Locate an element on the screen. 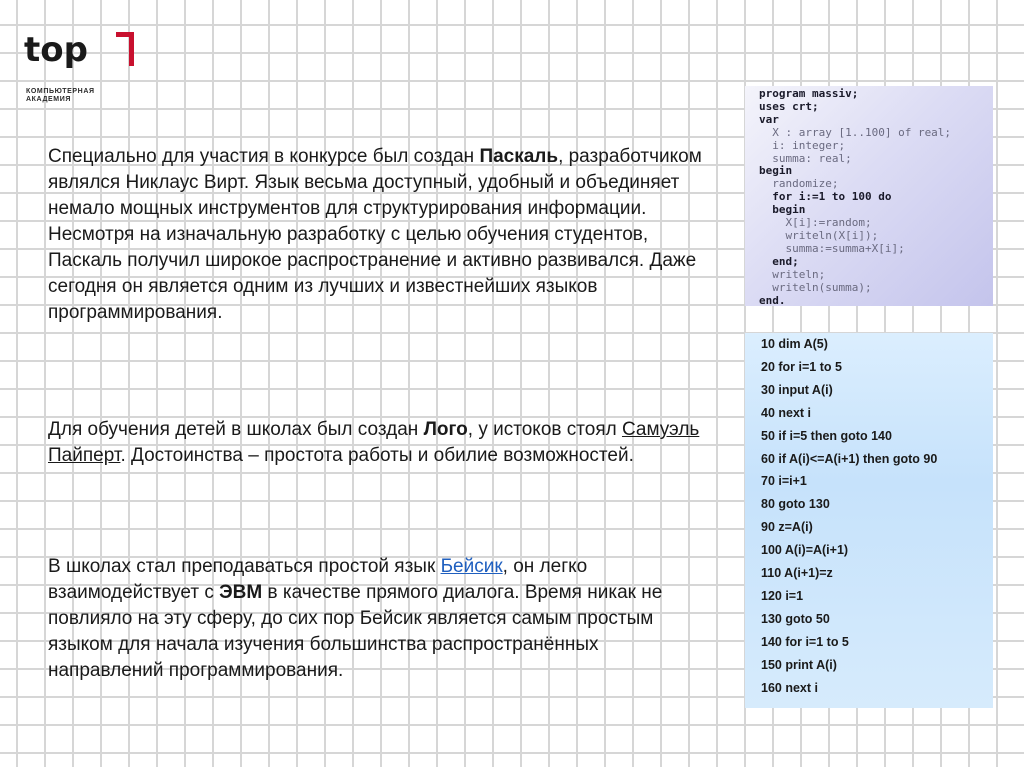 The width and height of the screenshot is (1024, 767). pascal-code-line: var is located at coordinates (769, 119).